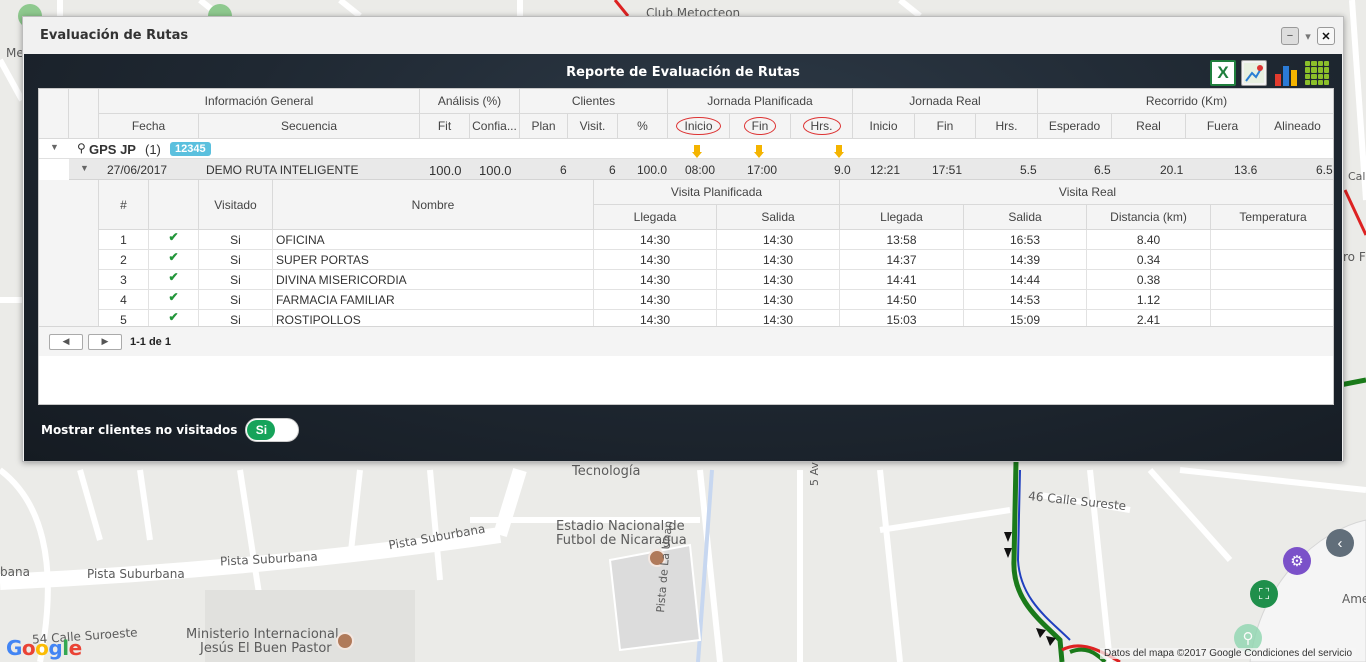 Image resolution: width=1366 pixels, height=662 pixels. I want to click on visit-row: 1 ✔ Si OFICINA 14:30 14:30 13:58 16:53 8.40, so click(716, 240).